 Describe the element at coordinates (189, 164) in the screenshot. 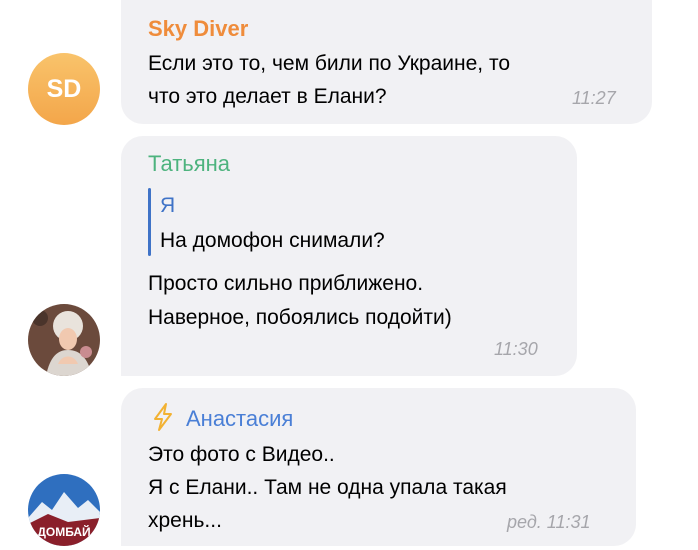

I see `author-name: Татьяна` at that location.